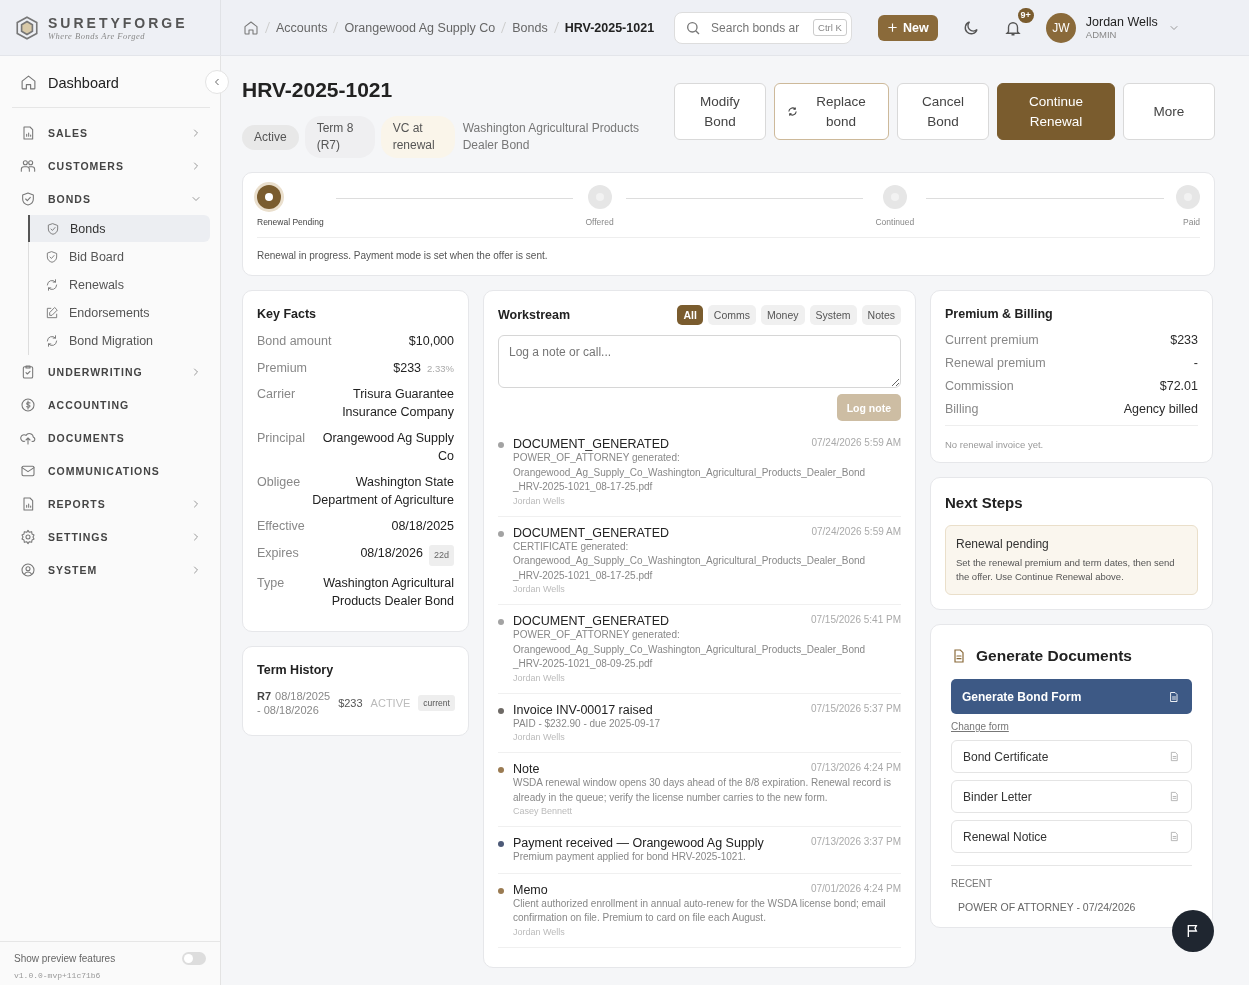  What do you see at coordinates (100, 82) in the screenshot?
I see `dashboard-link: Dashboard` at bounding box center [100, 82].